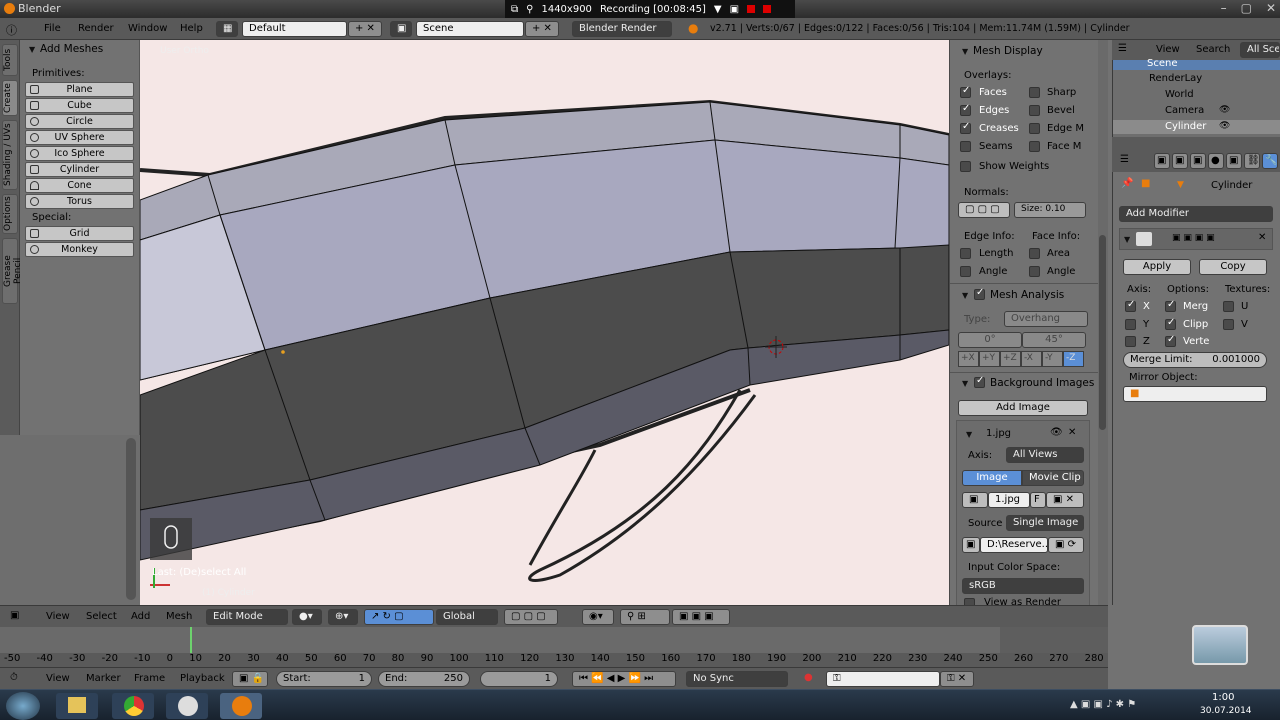 The width and height of the screenshot is (1280, 720). I want to click on tray-icons: ▲ ▣ ▣ ♪ ✱ ⚑, so click(1103, 704).